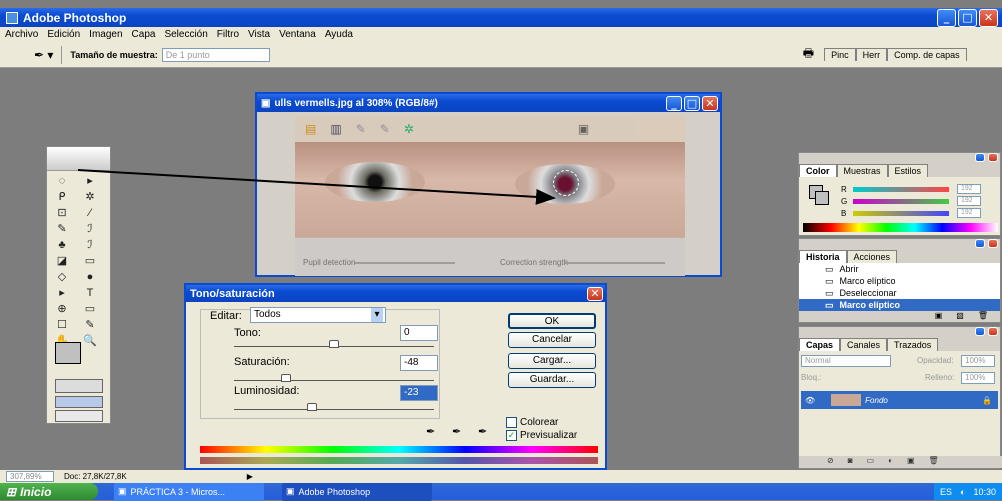  I want to click on color-tabs-0: Color, so click(818, 170).